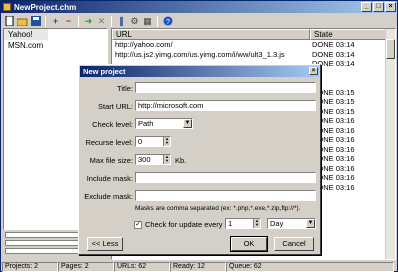  I want to click on title-label: Title:, so click(125, 88).